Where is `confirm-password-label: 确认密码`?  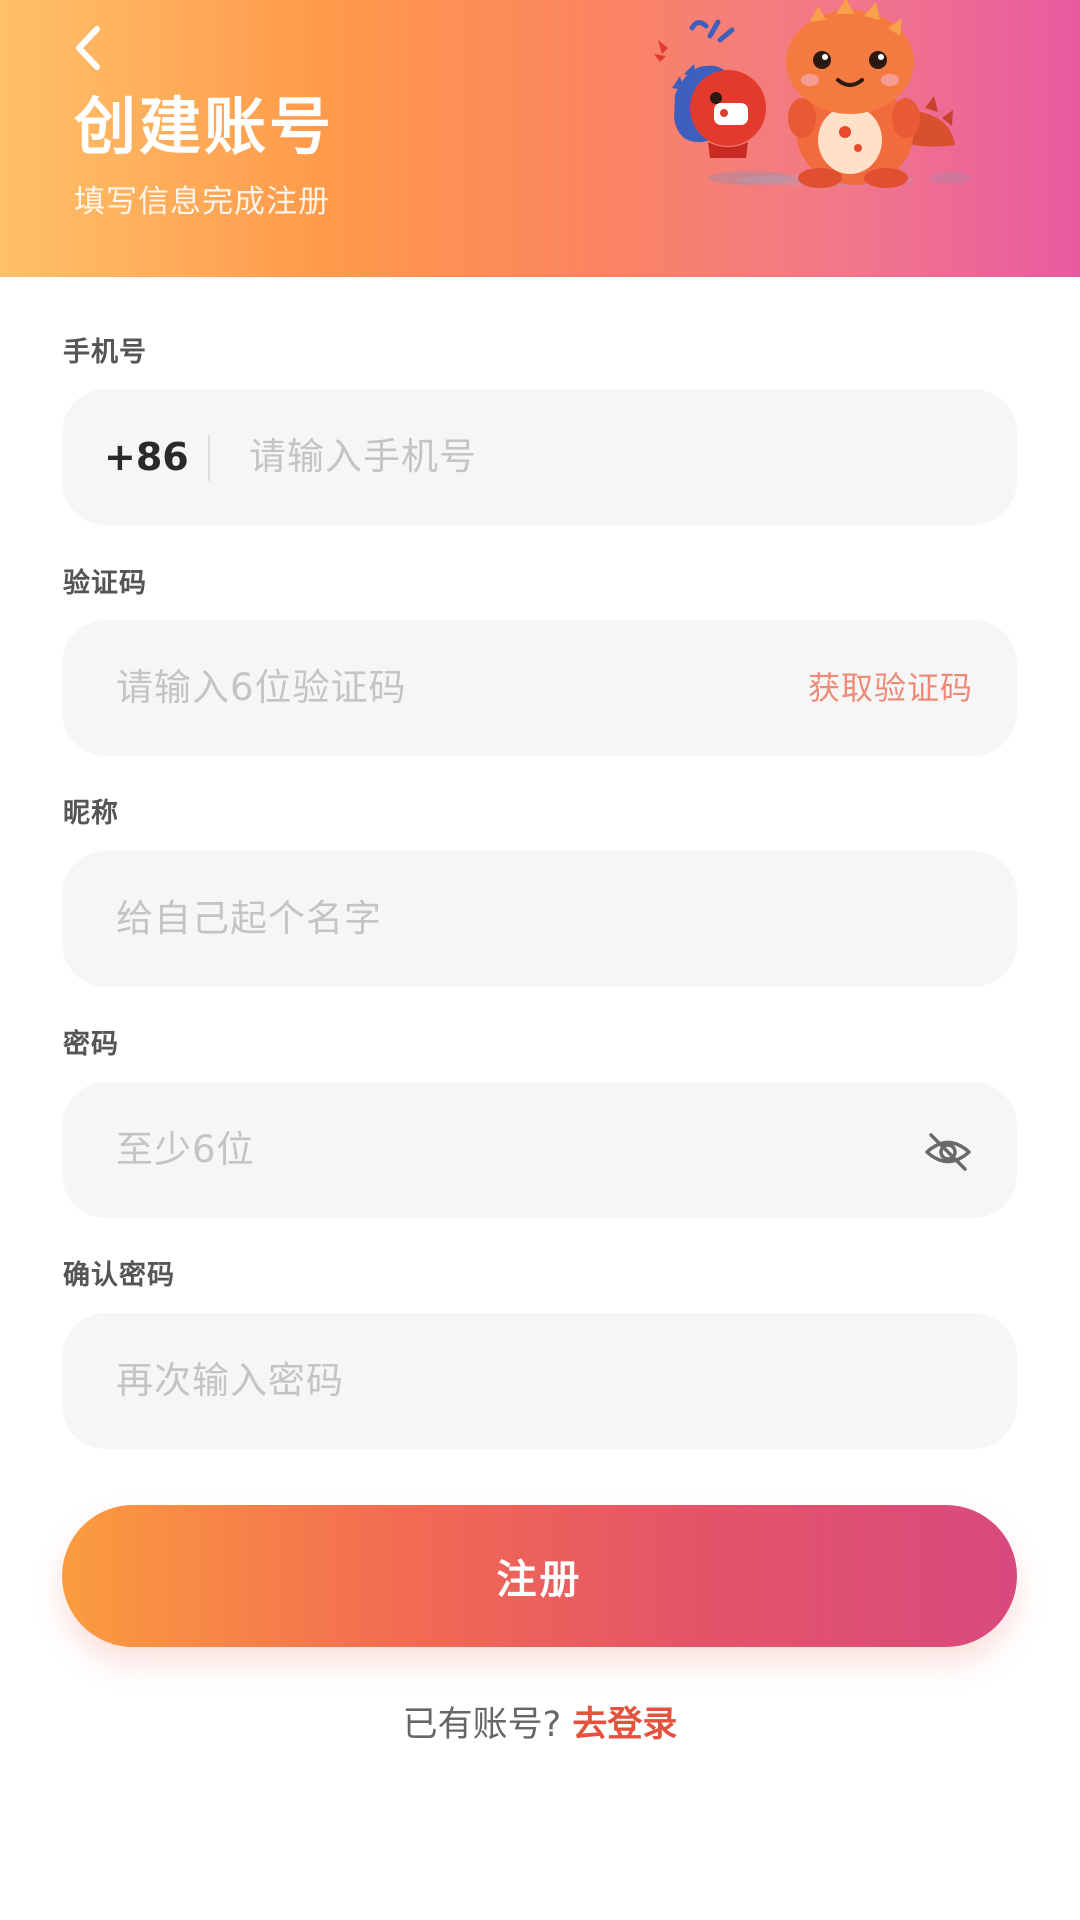 confirm-password-label: 确认密码 is located at coordinates (119, 1275).